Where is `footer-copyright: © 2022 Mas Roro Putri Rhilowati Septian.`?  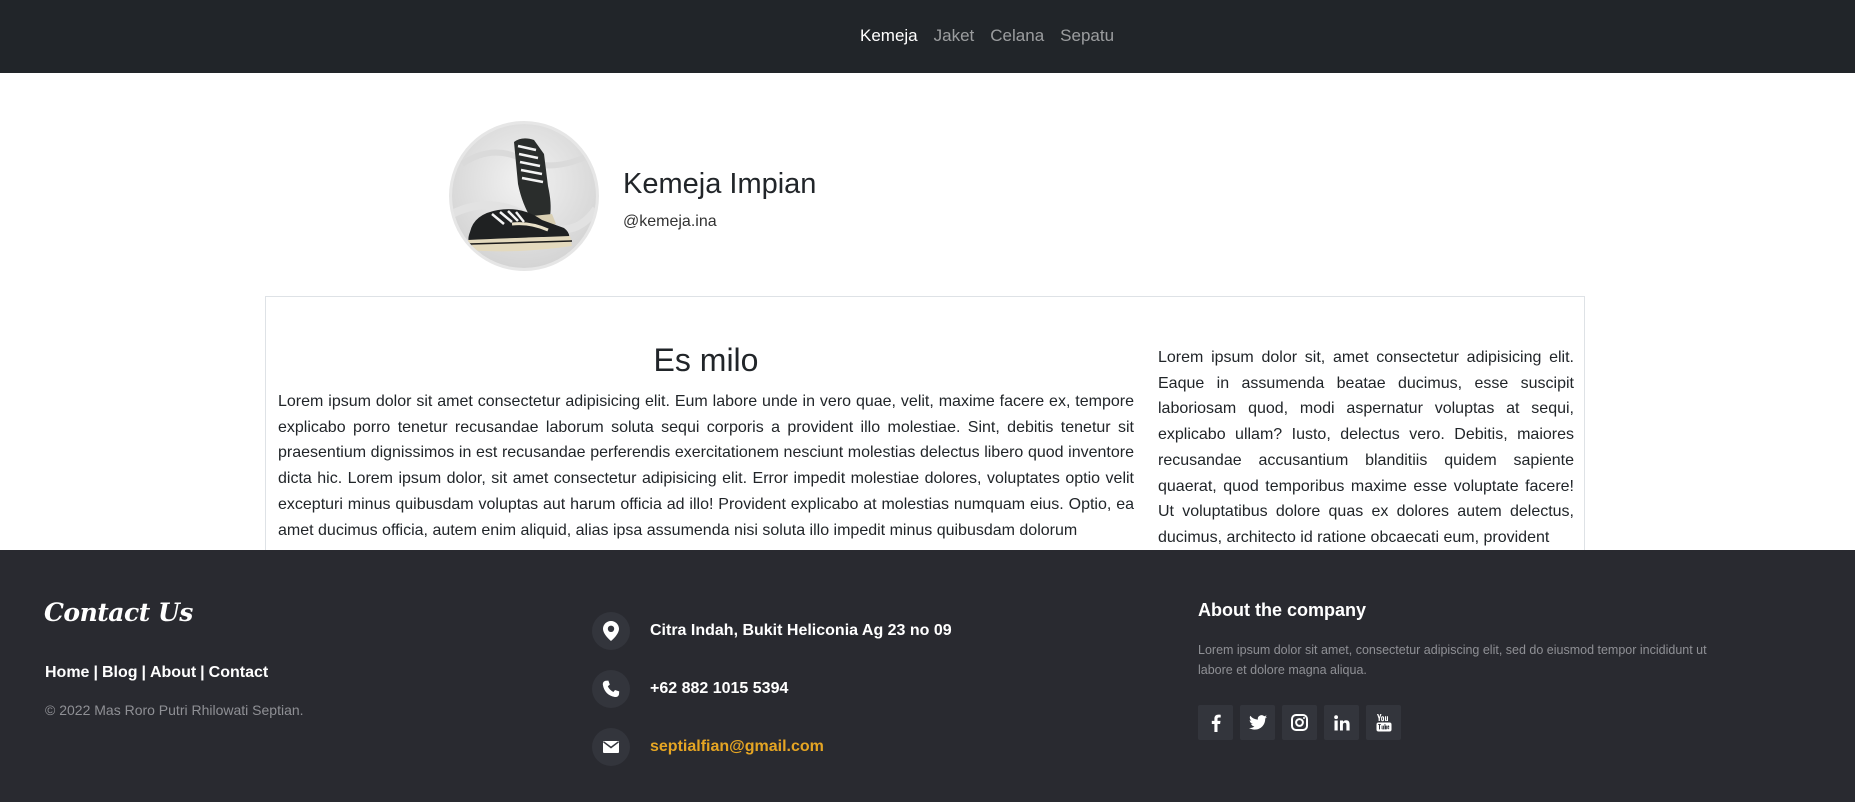
footer-copyright: © 2022 Mas Roro Putri Rhilowati Septian. is located at coordinates (174, 710).